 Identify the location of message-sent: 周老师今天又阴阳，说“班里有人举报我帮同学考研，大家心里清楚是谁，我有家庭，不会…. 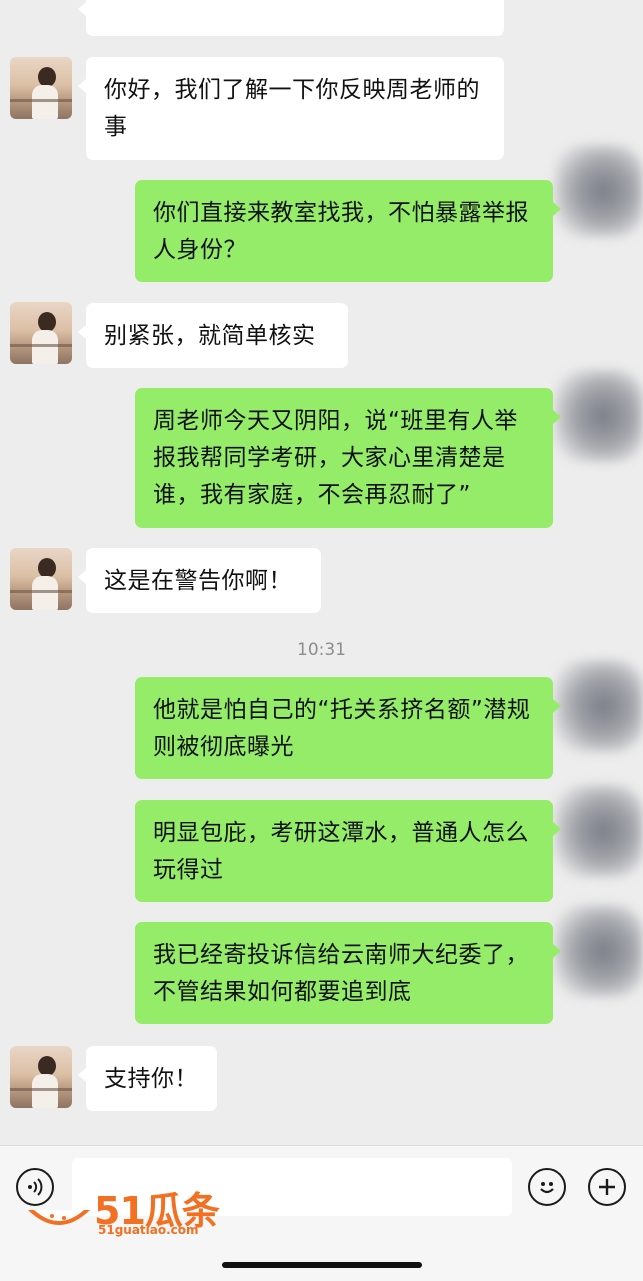
(348, 458).